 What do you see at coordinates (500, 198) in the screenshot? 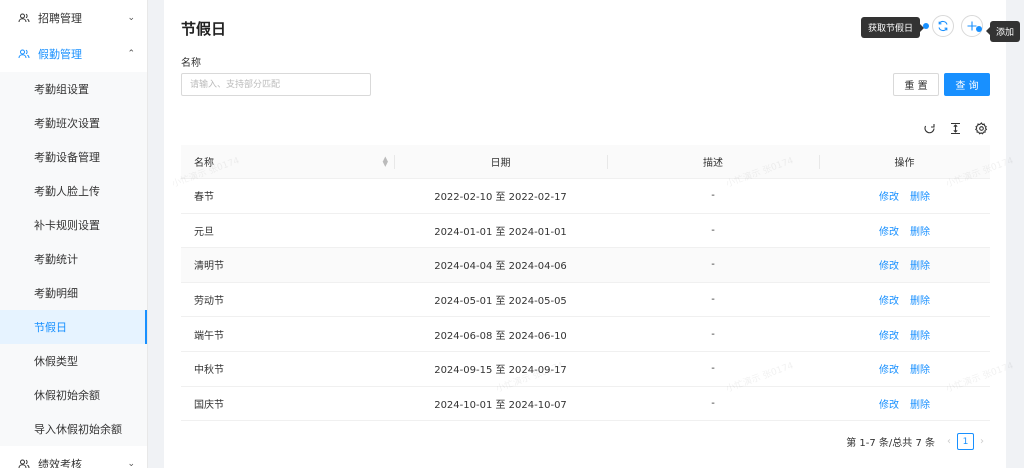
I see `cell-date: 2022-02-10 至 2022-02-17` at bounding box center [500, 198].